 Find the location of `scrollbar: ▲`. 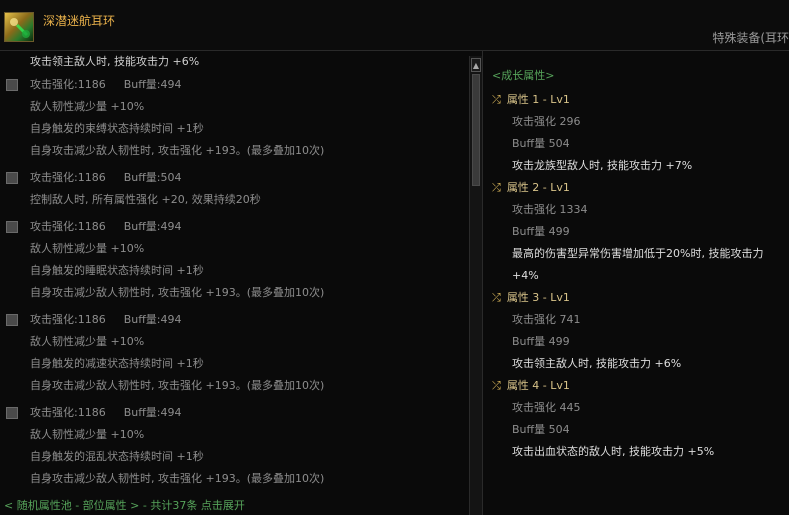

scrollbar: ▲ is located at coordinates (475, 285).